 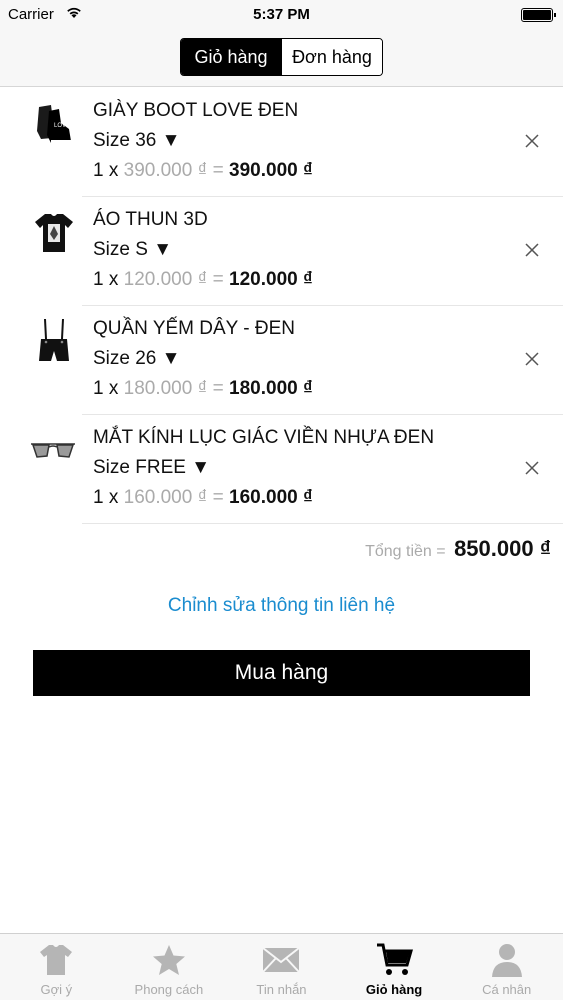 What do you see at coordinates (196, 110) in the screenshot?
I see `item-name: GIÀY BOOT LOVE ĐEN` at bounding box center [196, 110].